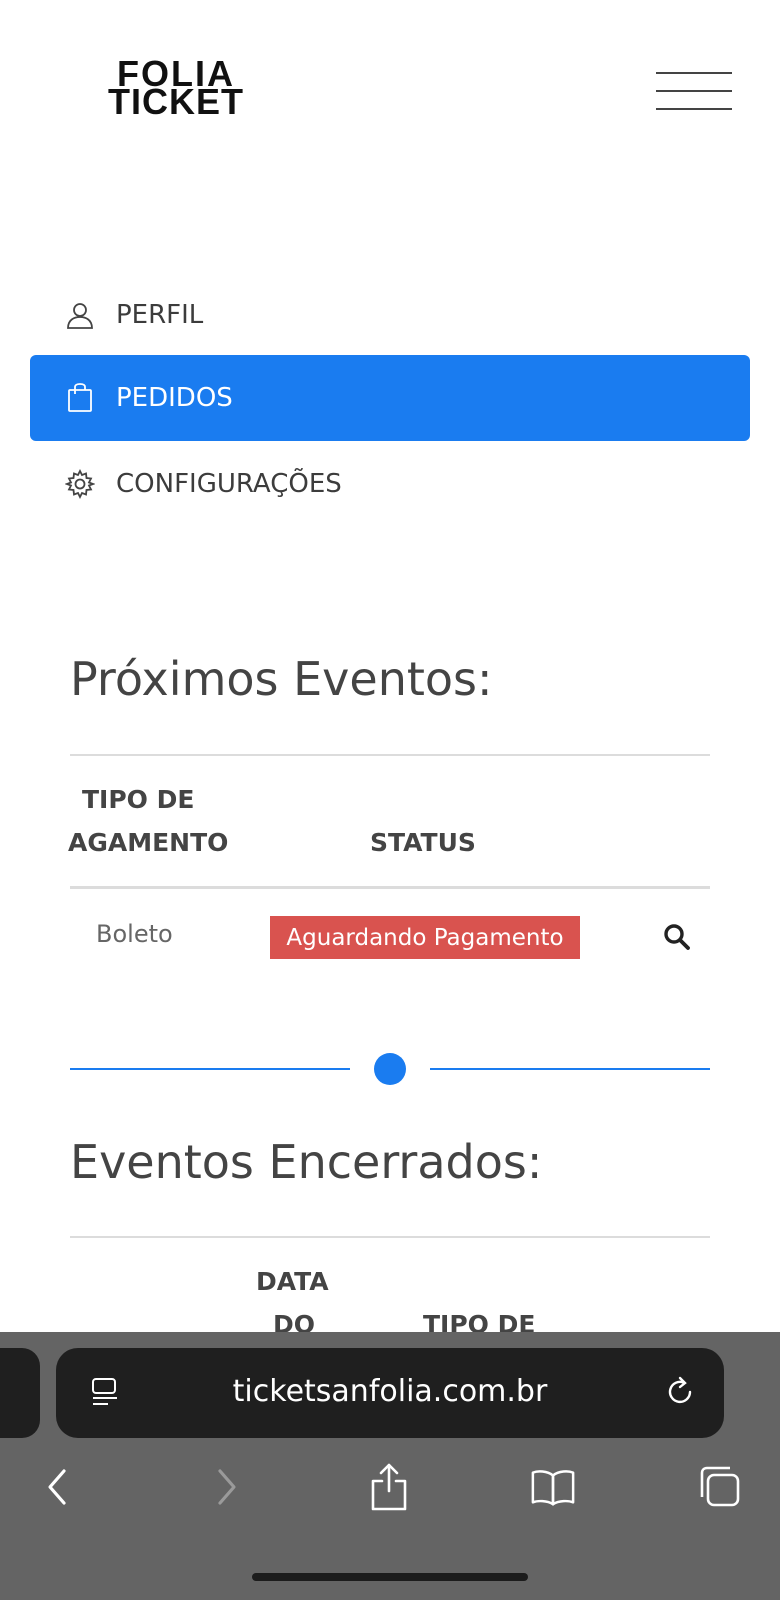 The width and height of the screenshot is (780, 1600). Describe the element at coordinates (390, 484) in the screenshot. I see `menu-item-configuracoes: CONFIGURAÇÕES` at that location.